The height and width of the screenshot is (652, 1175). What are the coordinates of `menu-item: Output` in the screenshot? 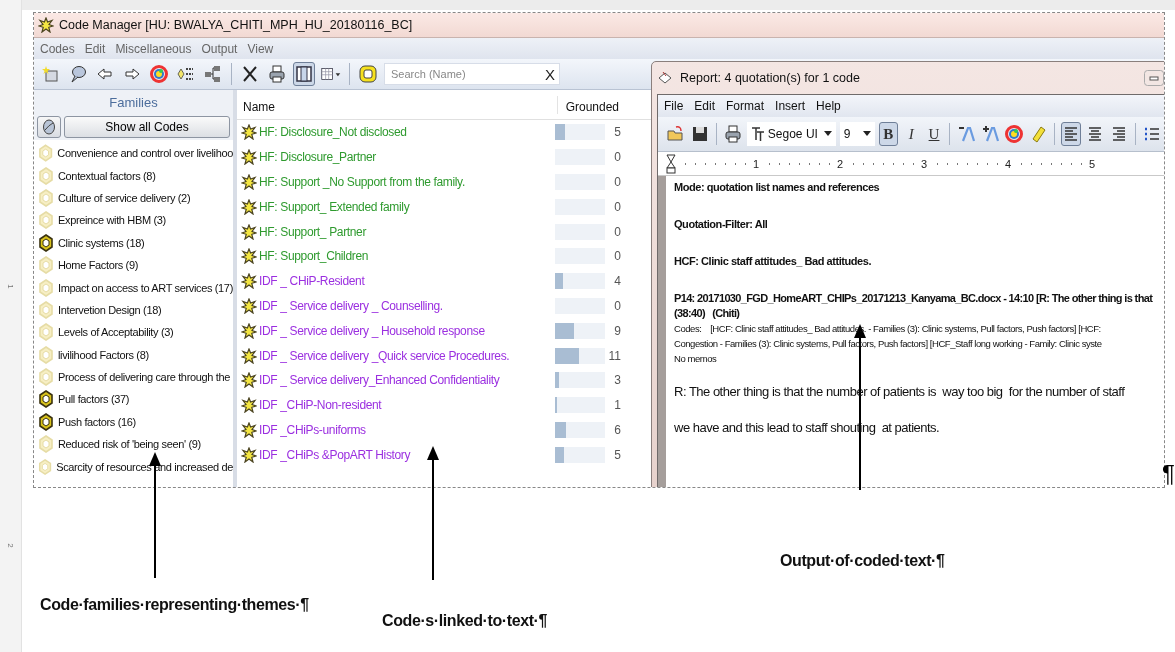 It's located at (219, 48).